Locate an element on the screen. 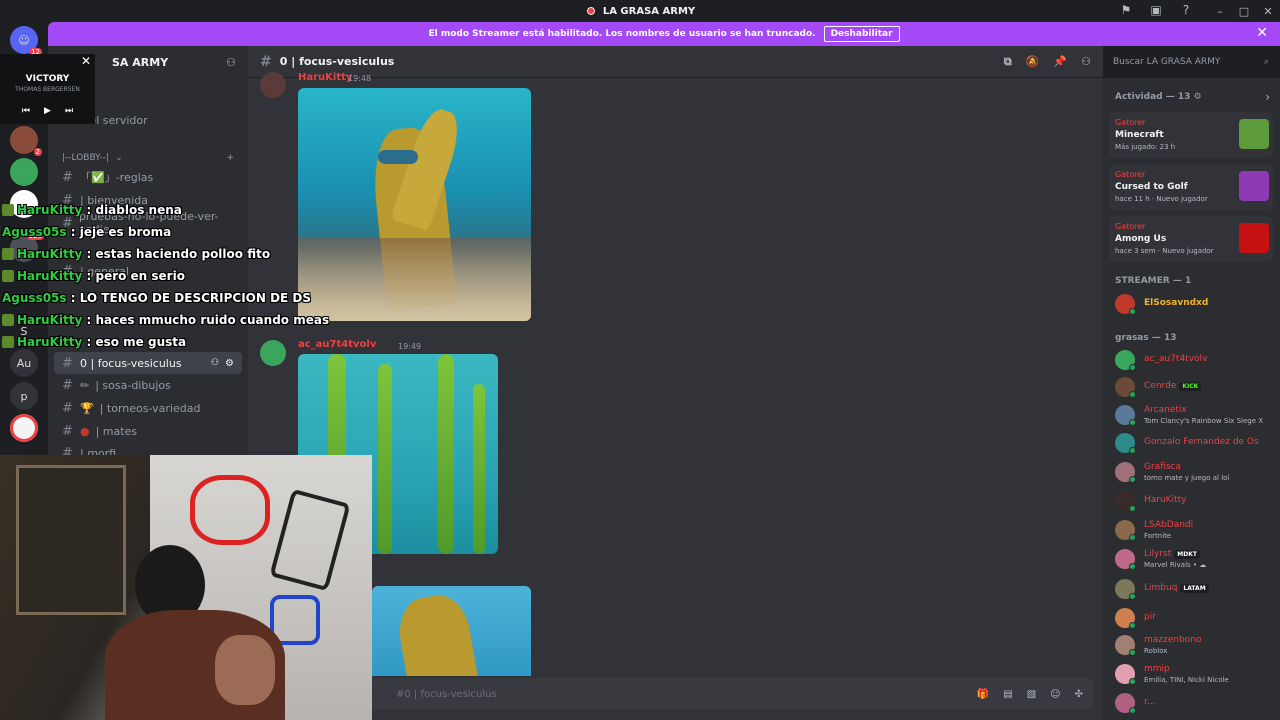  play-icon: ▶ is located at coordinates (47, 111).